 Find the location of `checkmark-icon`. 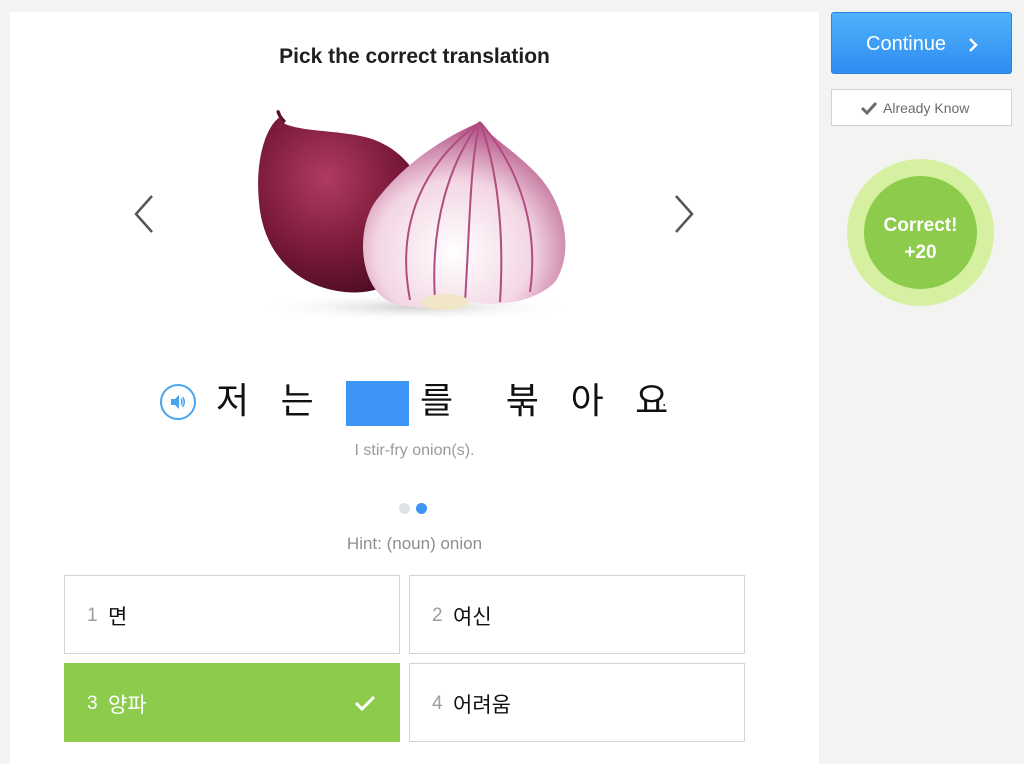

checkmark-icon is located at coordinates (365, 703).